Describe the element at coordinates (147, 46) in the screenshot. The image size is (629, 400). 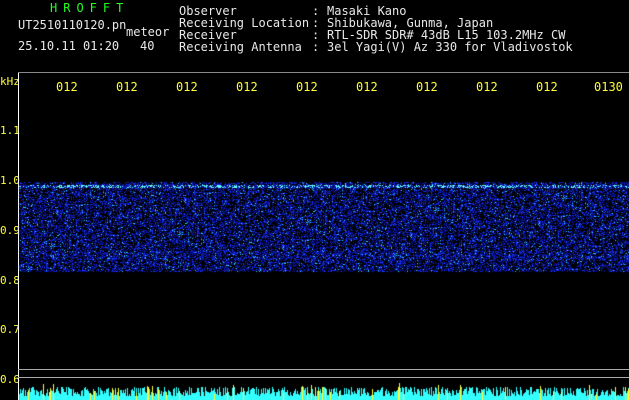
I see `meteor-count: 40` at that location.